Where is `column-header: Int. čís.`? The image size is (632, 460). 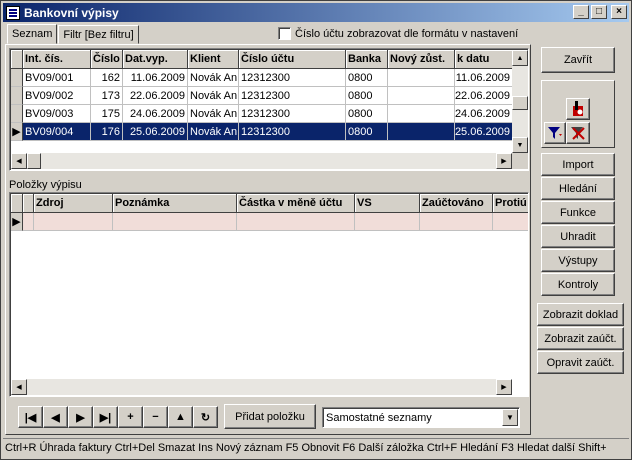
column-header: Int. čís. is located at coordinates (57, 59).